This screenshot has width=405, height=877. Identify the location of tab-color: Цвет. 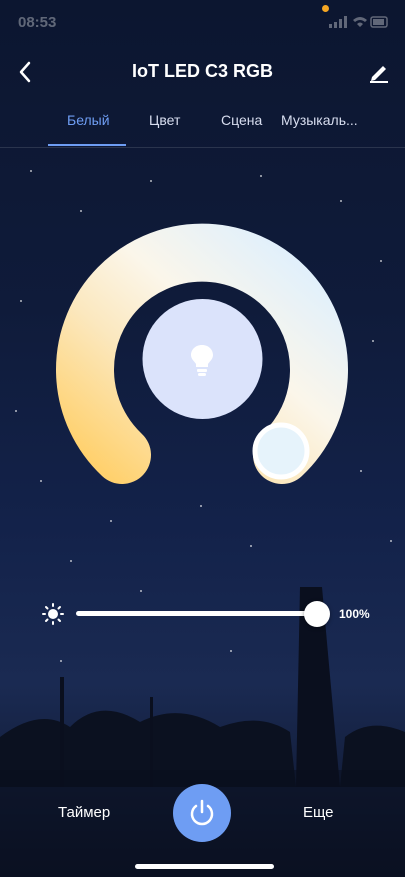
(164, 120).